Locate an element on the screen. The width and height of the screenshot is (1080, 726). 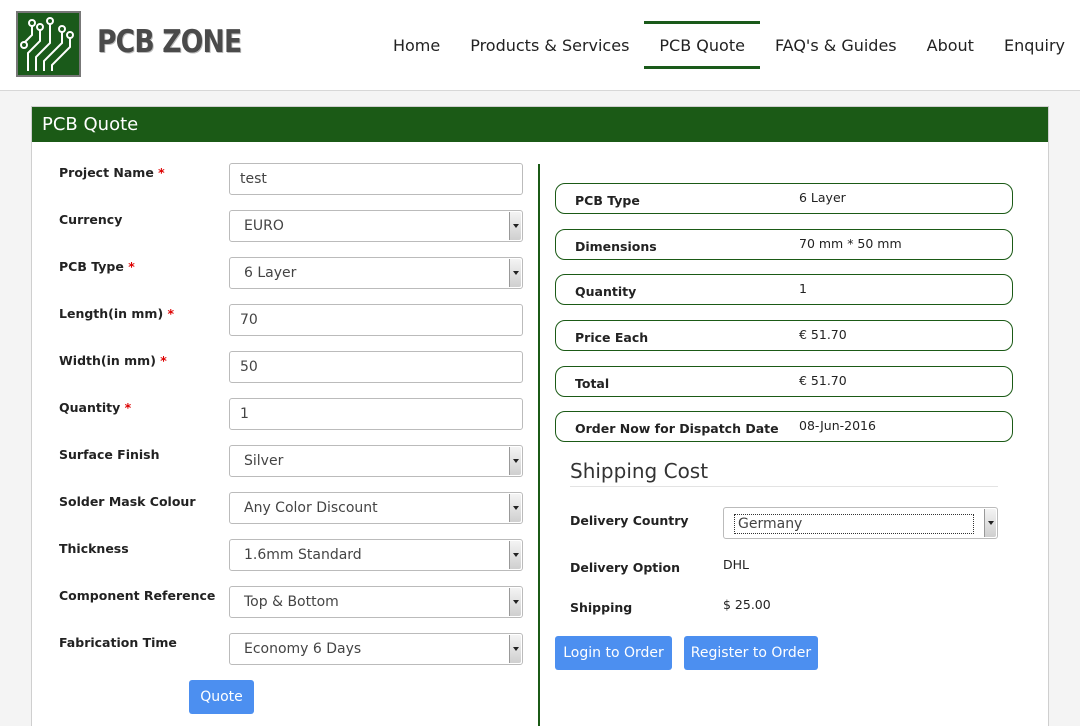
summary-row-price-each: Price Each € 51.70 is located at coordinates (784, 335).